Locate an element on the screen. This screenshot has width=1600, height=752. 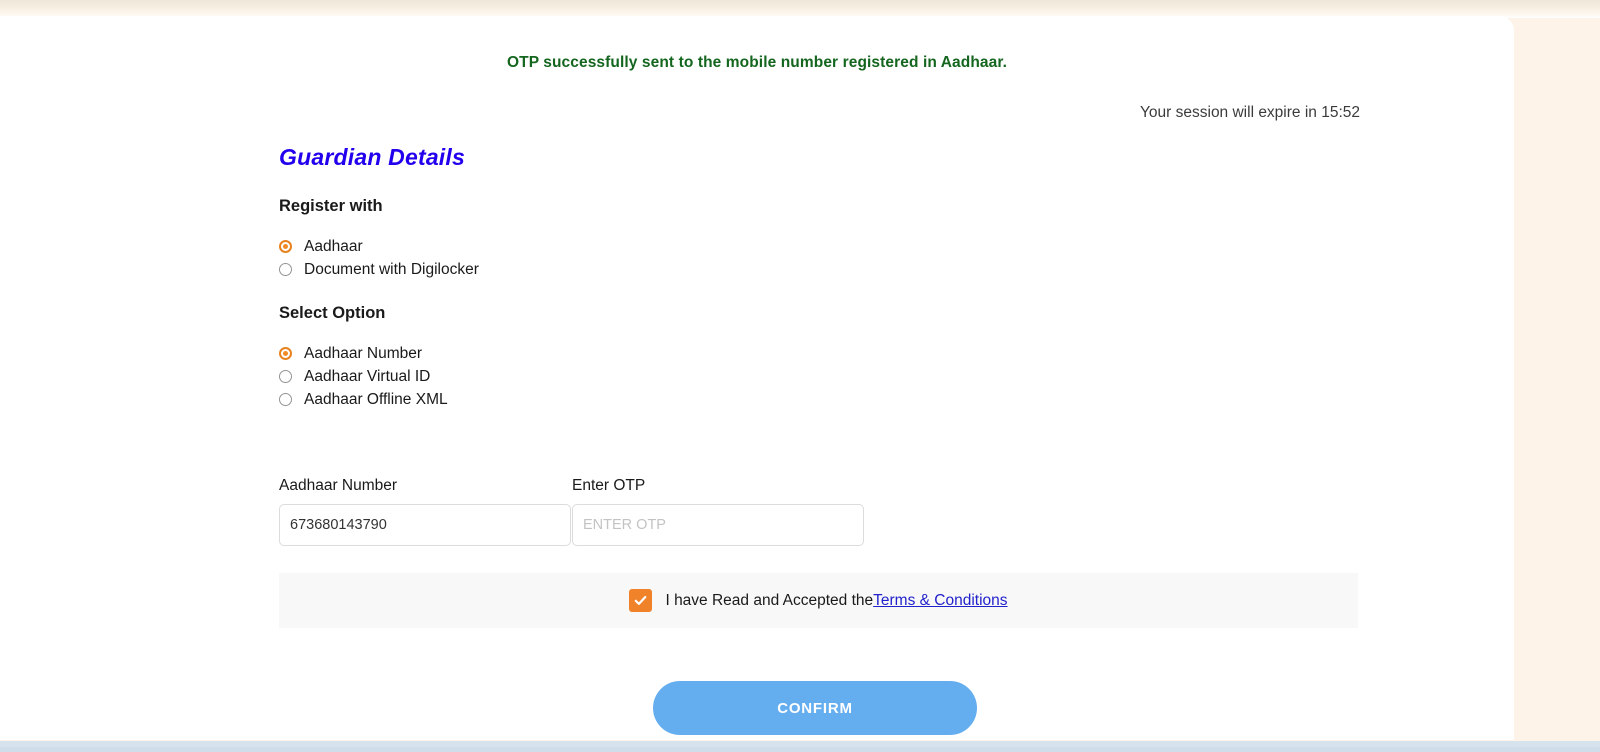
register-with-label: Register with is located at coordinates (331, 206).